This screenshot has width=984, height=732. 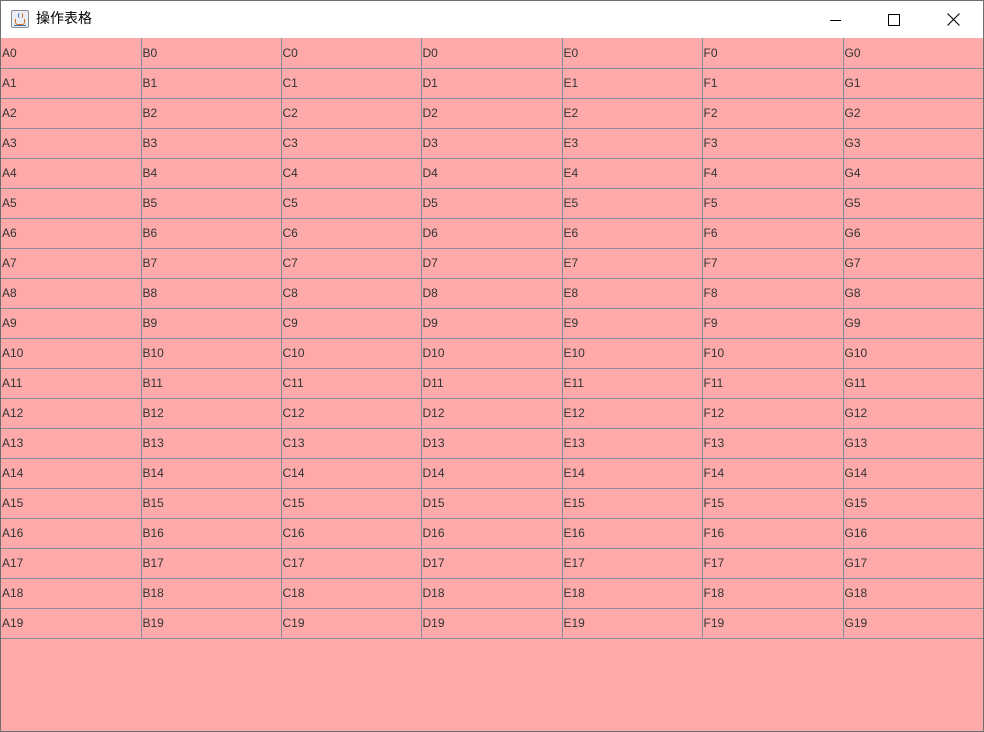 I want to click on table-cell: E11, so click(x=632, y=383).